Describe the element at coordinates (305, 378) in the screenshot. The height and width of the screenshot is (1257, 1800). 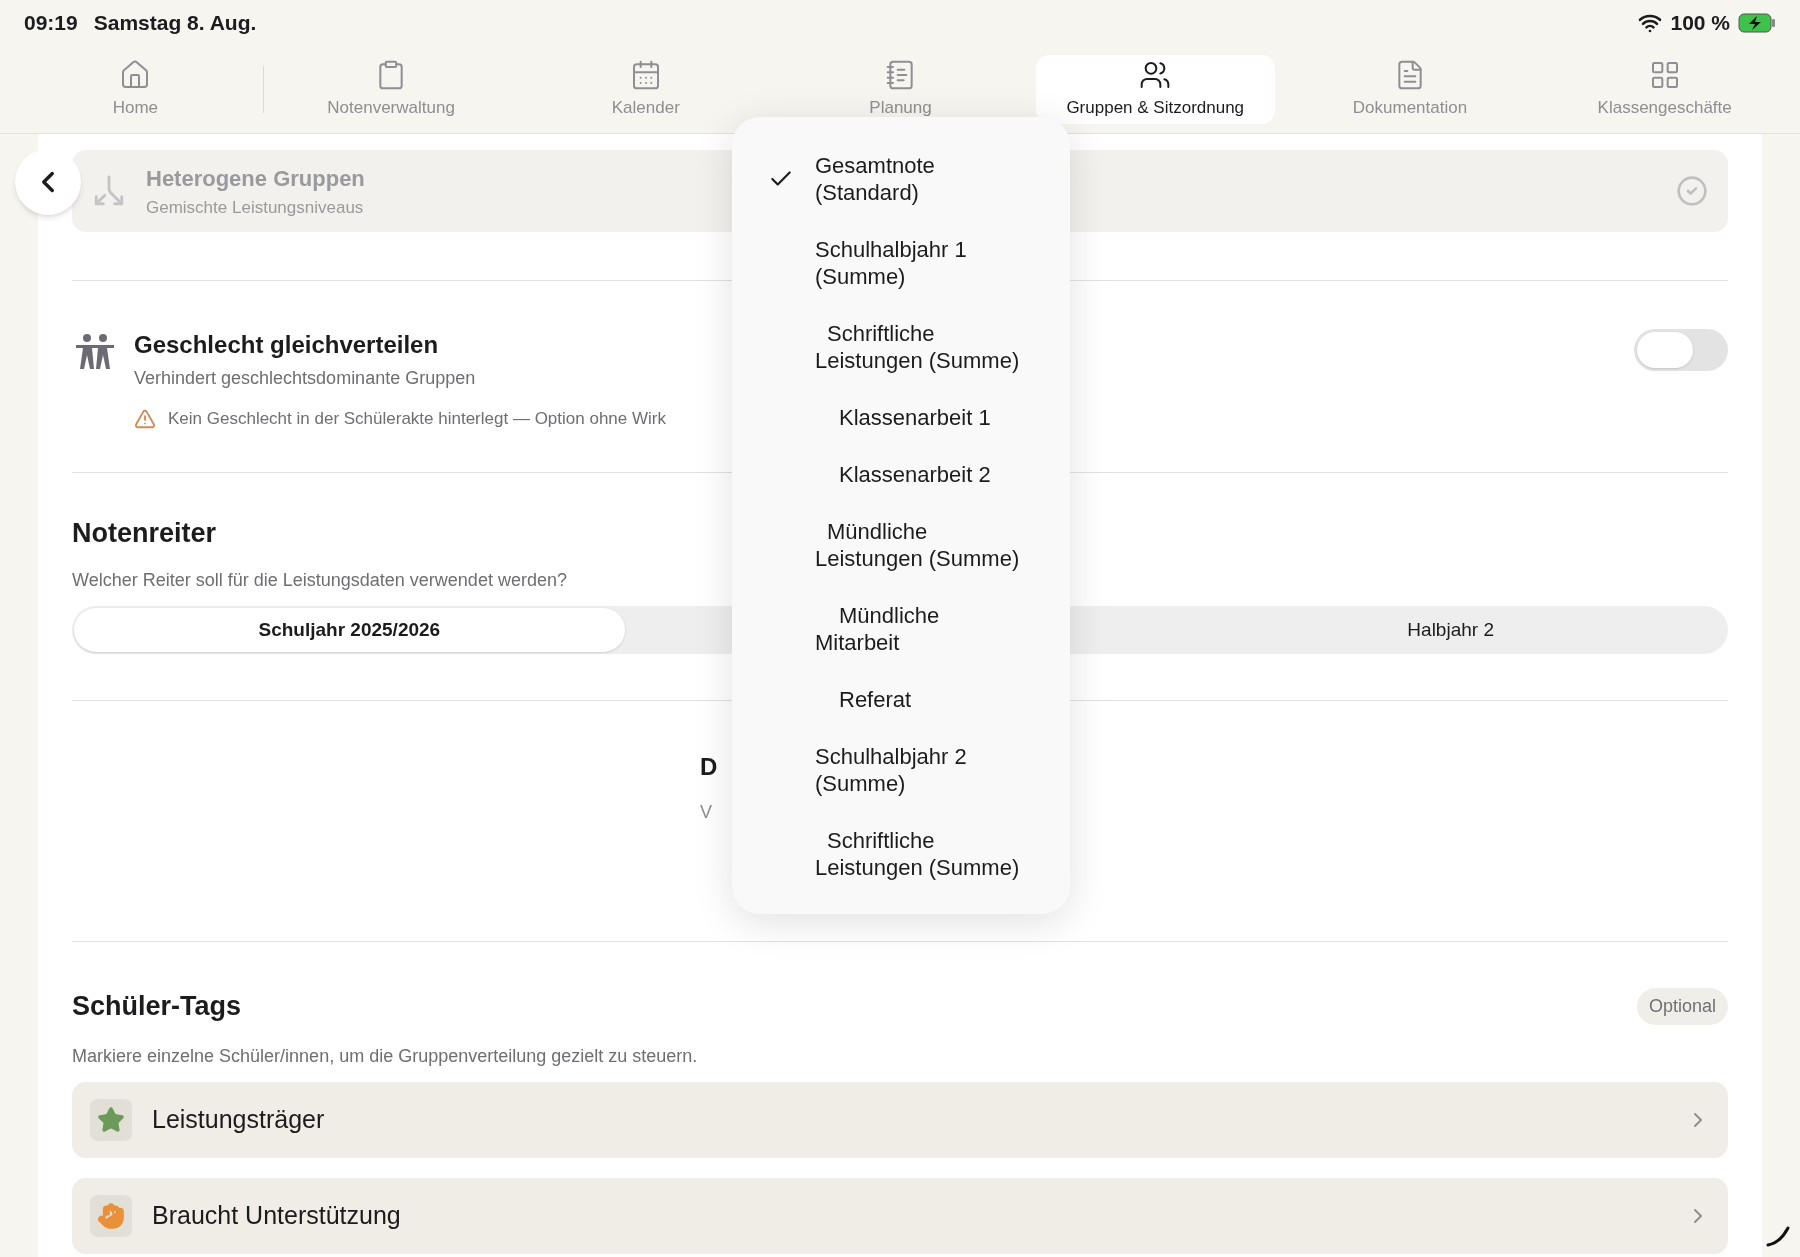
I see `option-subtitle: Verhindert geschlechtsdominante Gruppen` at that location.